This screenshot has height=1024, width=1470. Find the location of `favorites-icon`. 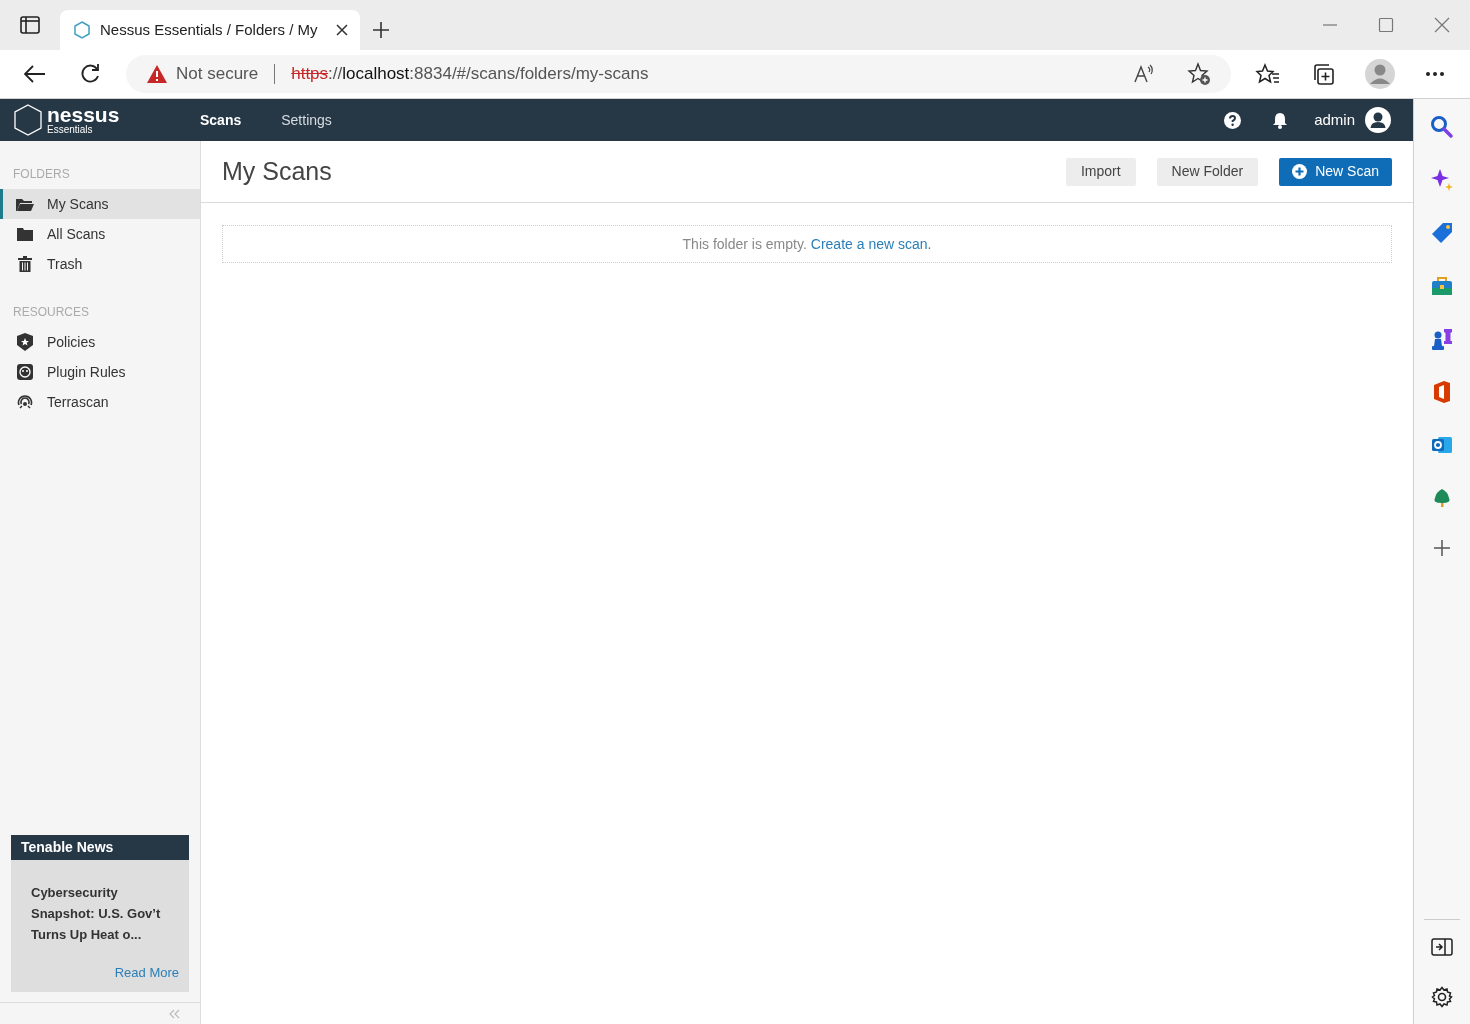

favorites-icon is located at coordinates (1268, 74).